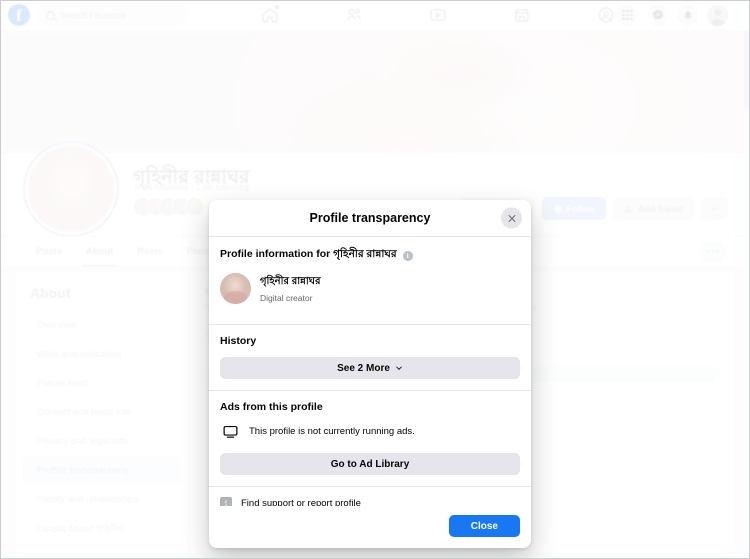 This screenshot has height=559, width=750. Describe the element at coordinates (511, 218) in the screenshot. I see `close-icon` at that location.